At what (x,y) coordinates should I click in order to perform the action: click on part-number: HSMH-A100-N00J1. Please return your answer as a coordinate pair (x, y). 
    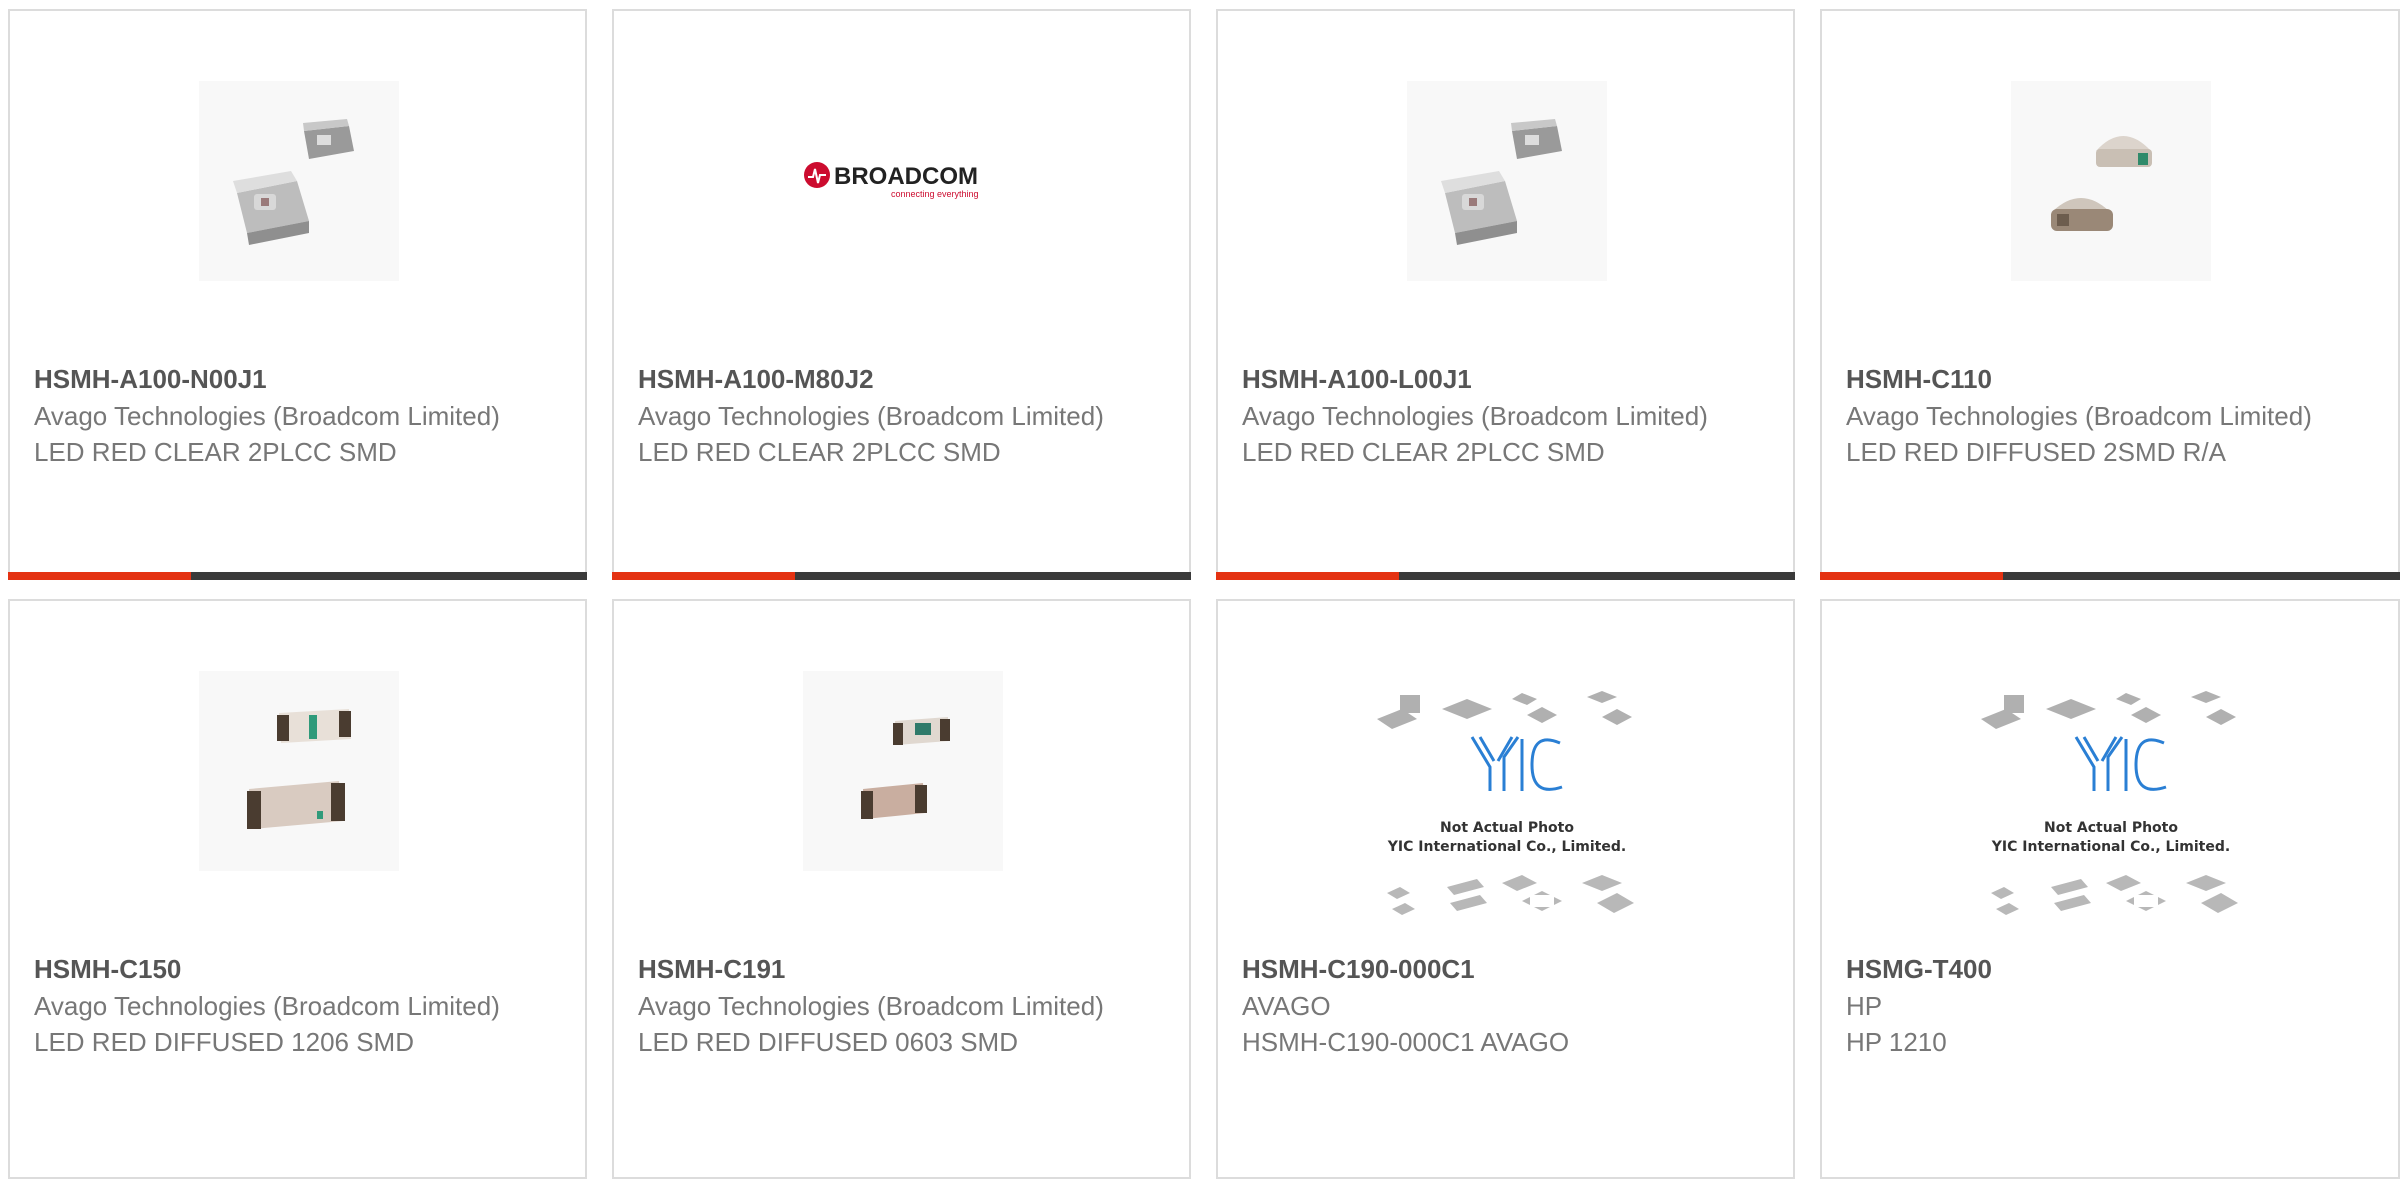
    Looking at the image, I should click on (269, 379).